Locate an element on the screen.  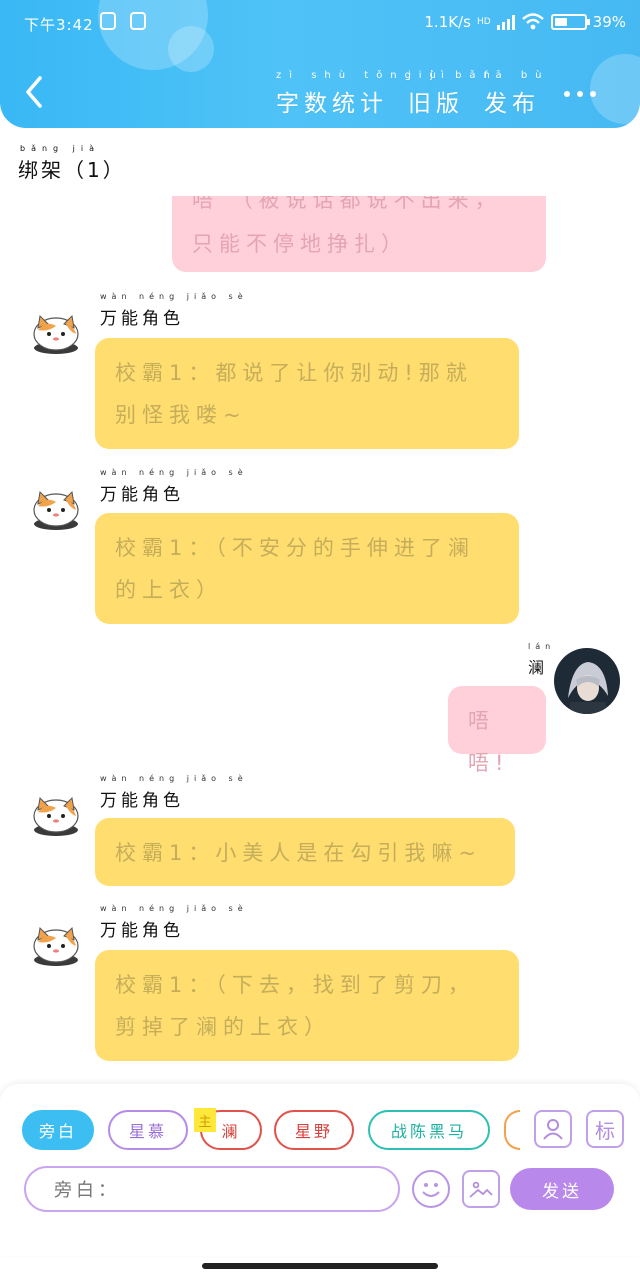
person-icon is located at coordinates (553, 1129).